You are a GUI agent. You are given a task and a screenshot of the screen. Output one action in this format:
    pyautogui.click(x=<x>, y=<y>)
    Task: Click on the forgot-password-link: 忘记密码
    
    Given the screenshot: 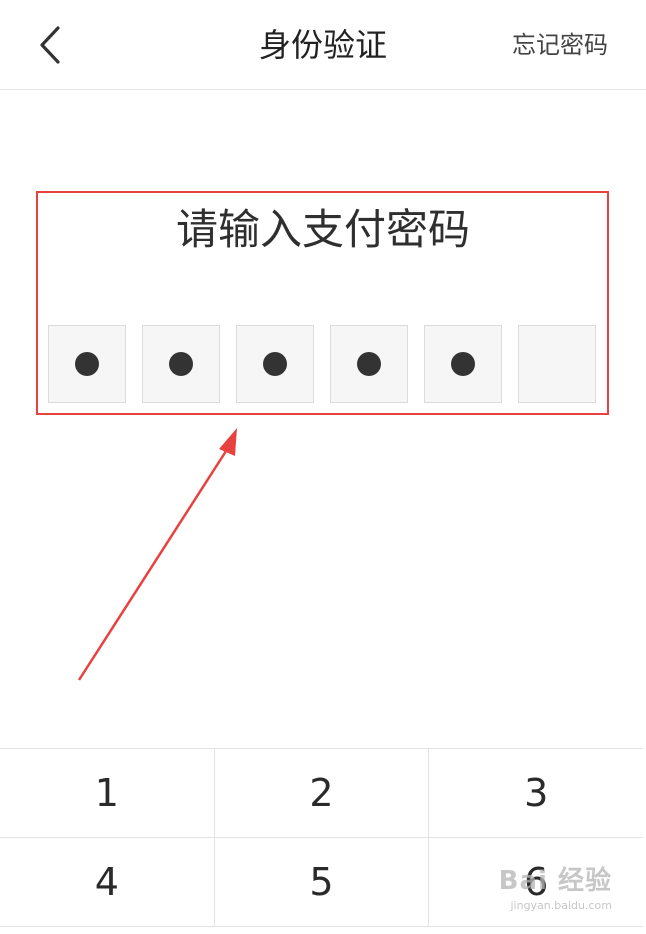 What is the action you would take?
    pyautogui.click(x=560, y=45)
    